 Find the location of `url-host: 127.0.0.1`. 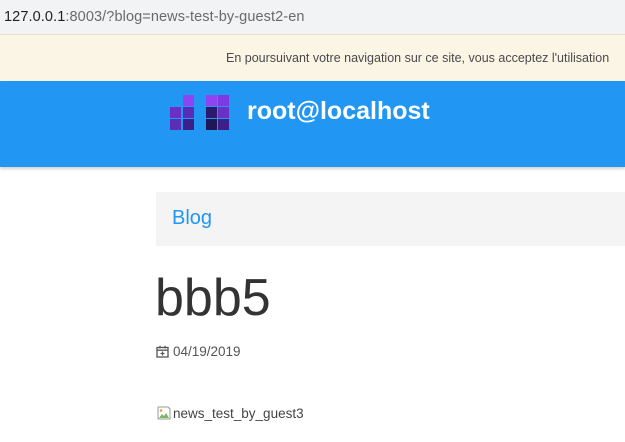

url-host: 127.0.0.1 is located at coordinates (35, 17).